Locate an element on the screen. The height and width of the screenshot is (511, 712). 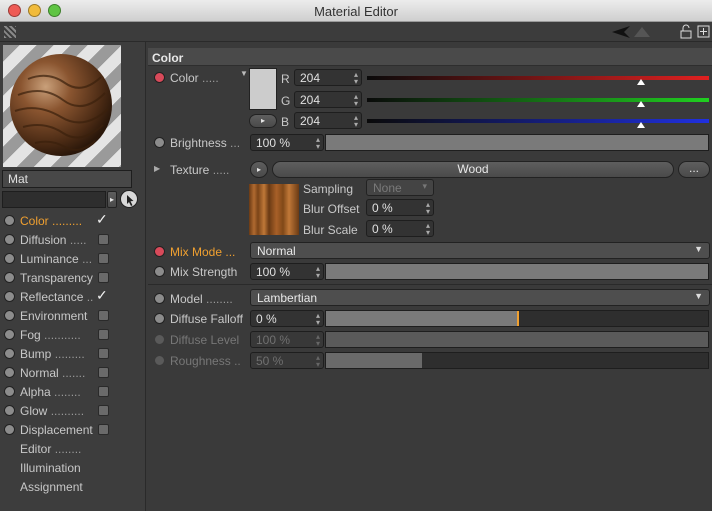
material-name-field: Mat is located at coordinates (67, 179).